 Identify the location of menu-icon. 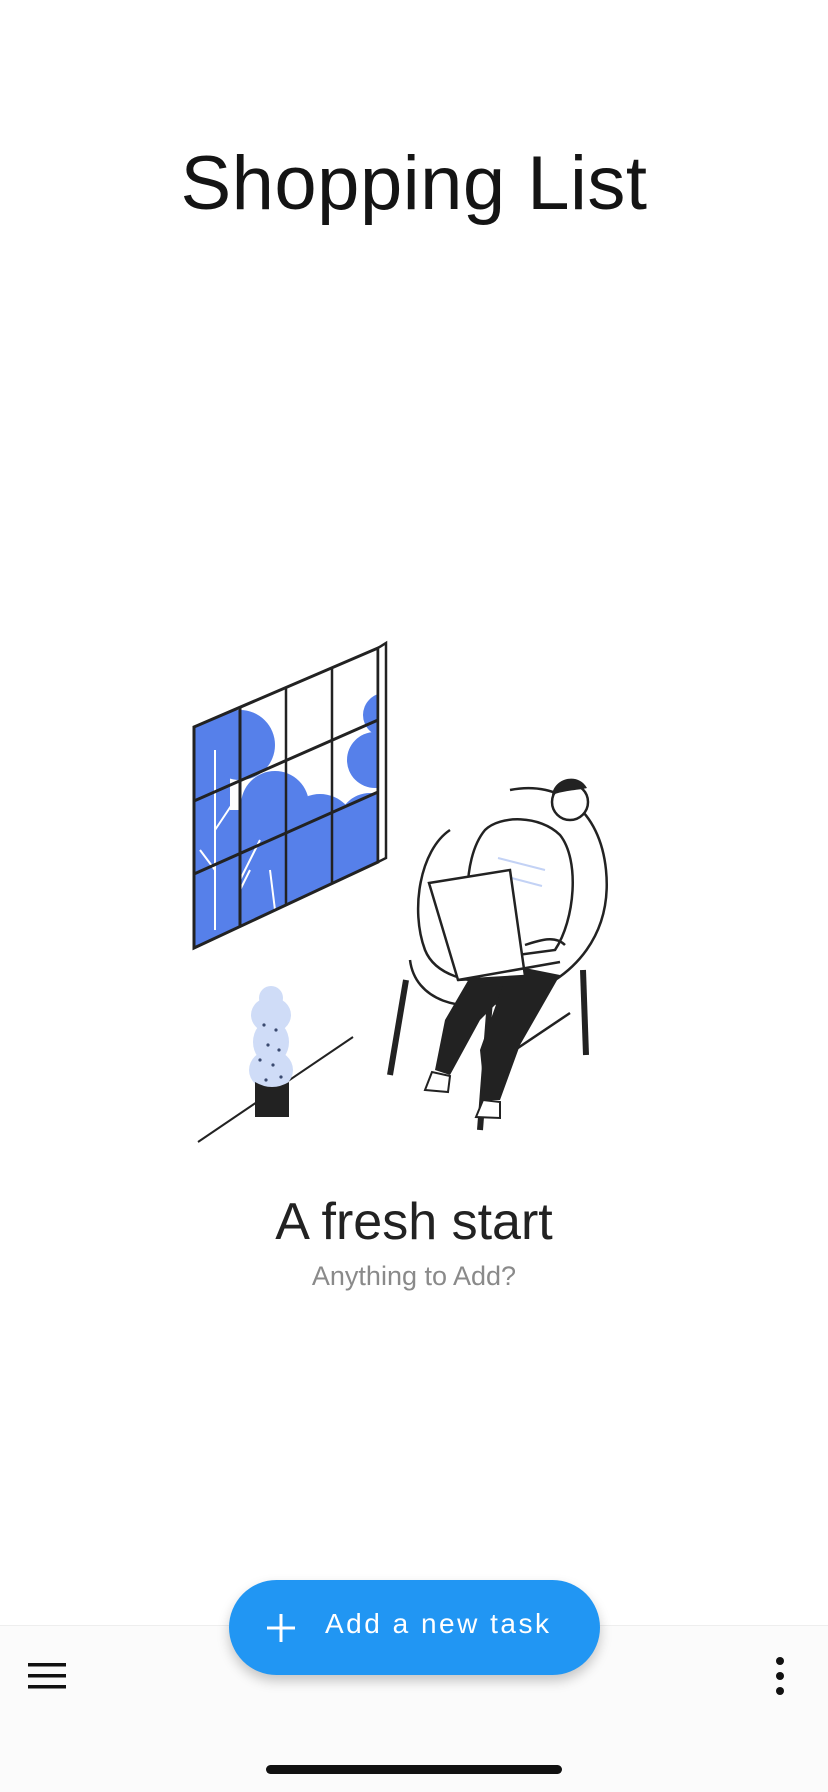
(48, 1676).